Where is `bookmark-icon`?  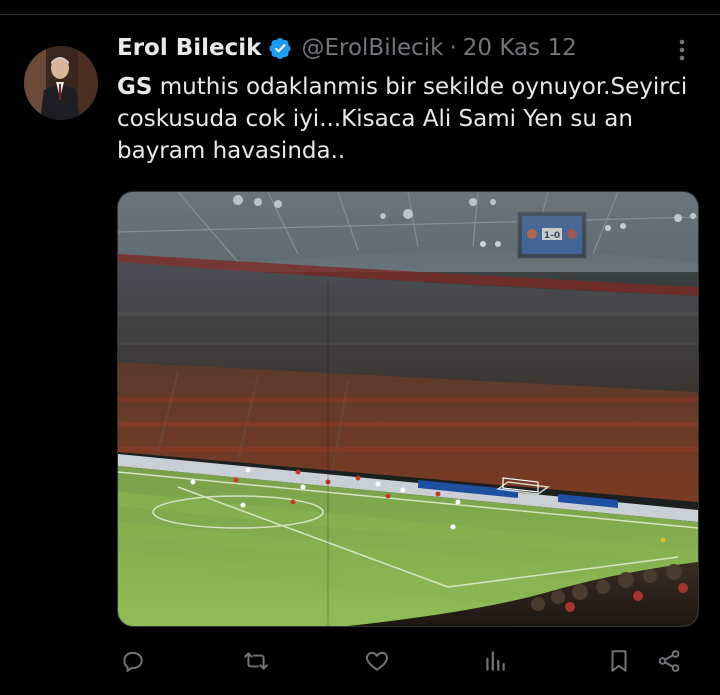
bookmark-icon is located at coordinates (619, 661).